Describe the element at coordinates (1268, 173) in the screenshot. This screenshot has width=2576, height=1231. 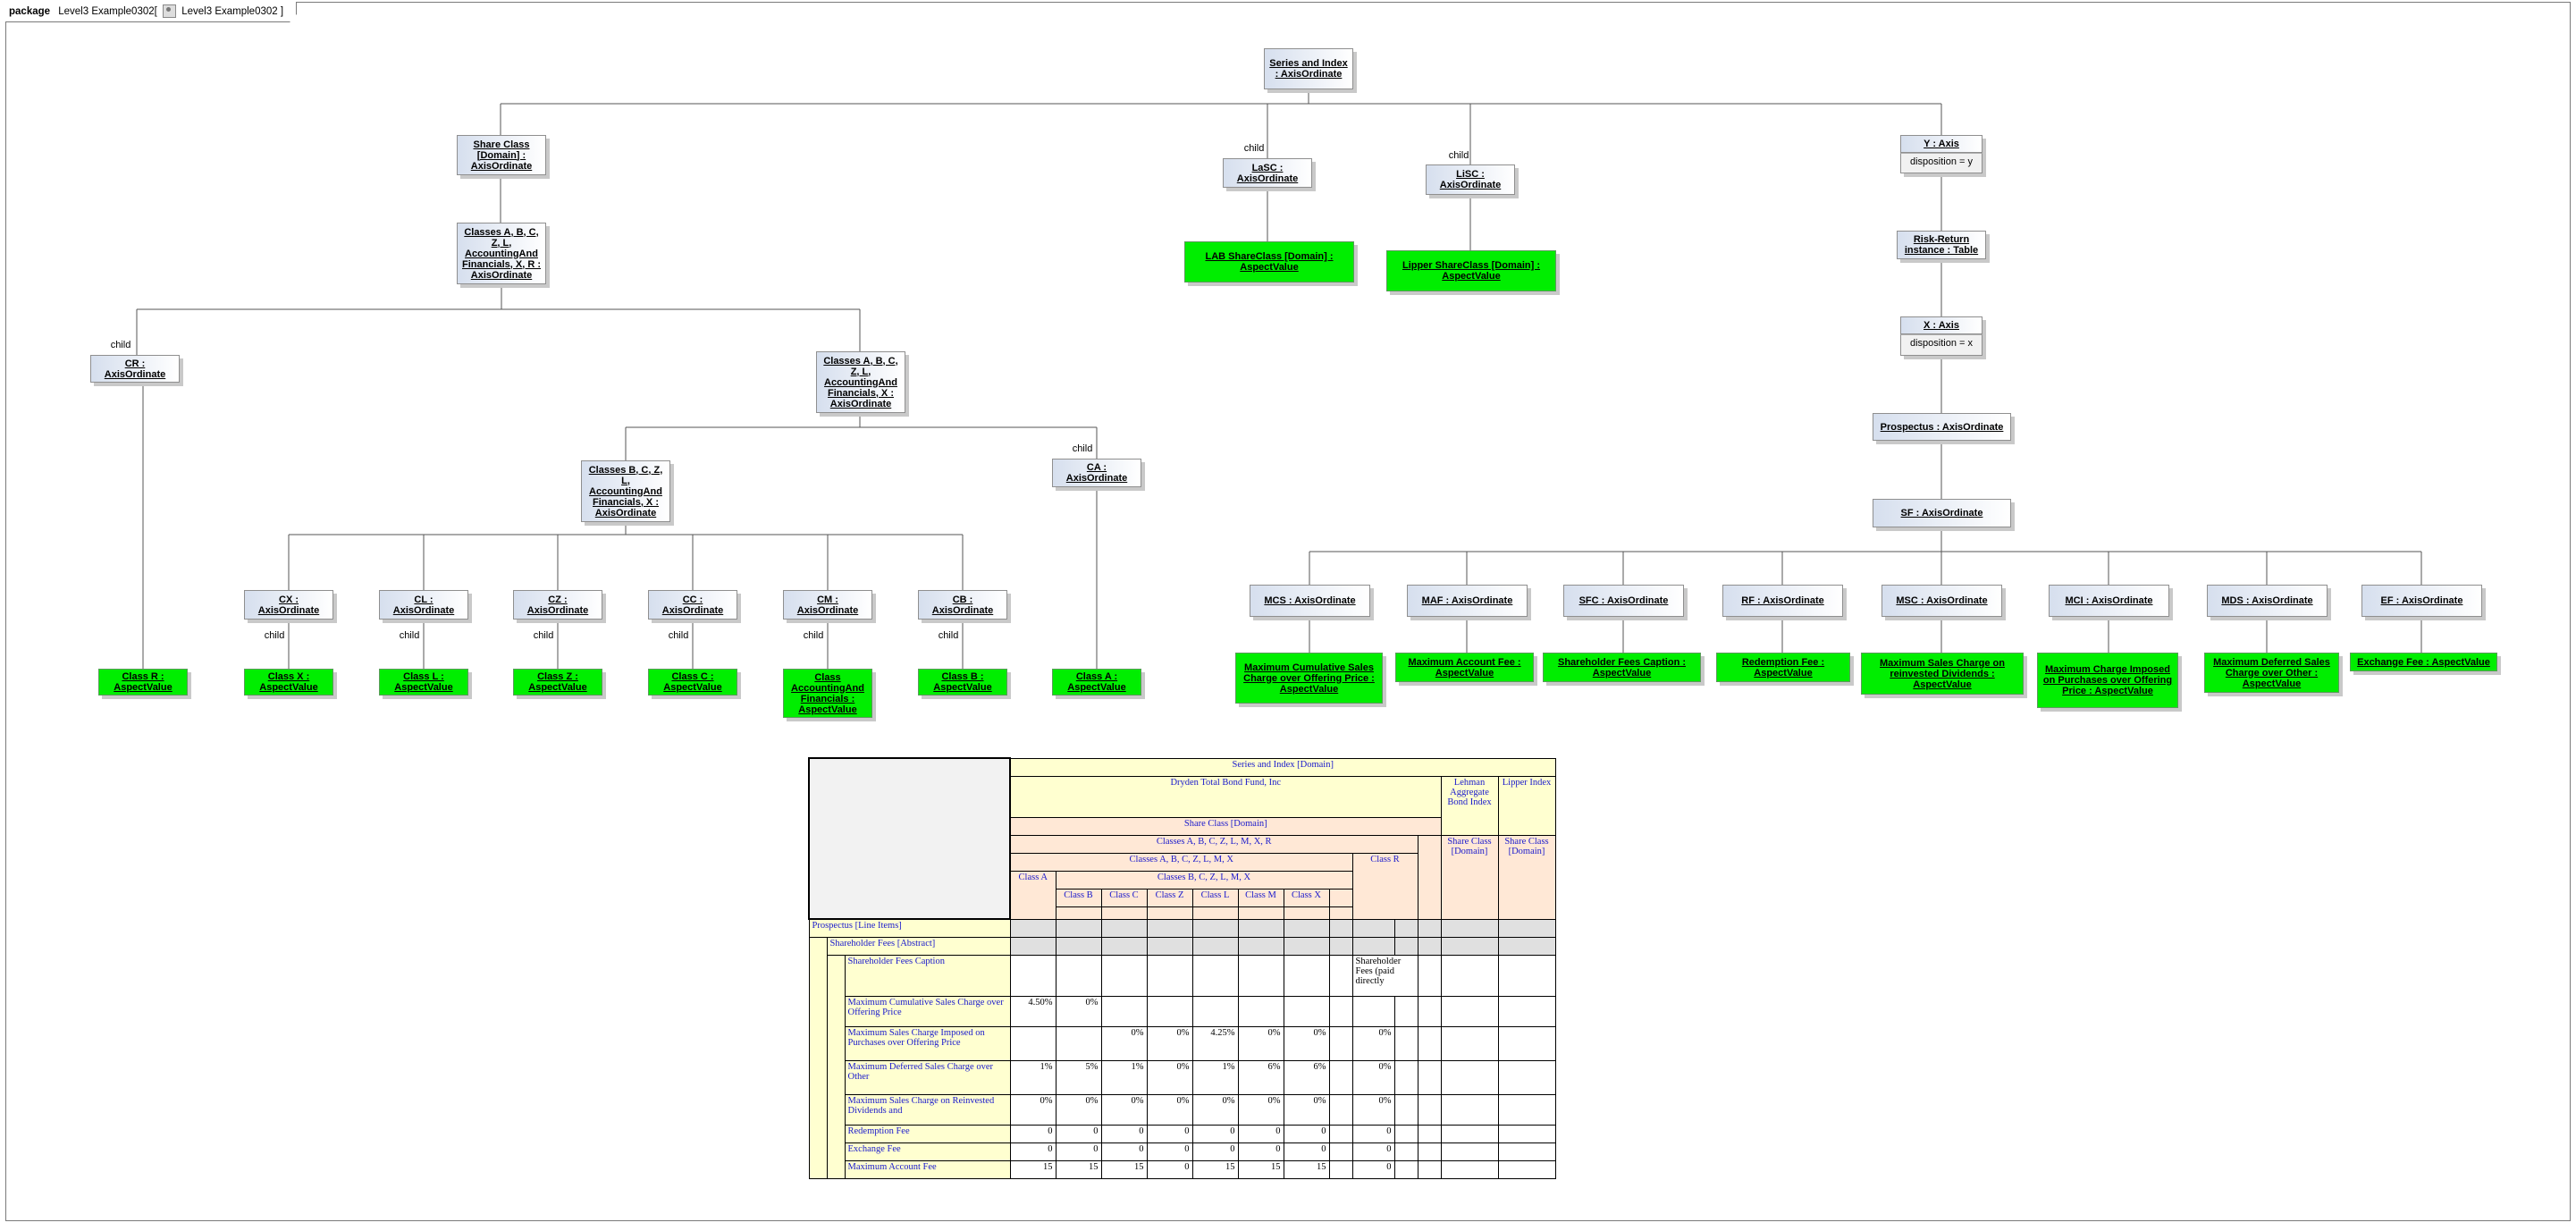
I see `lasc-node: LaSC : AxisOrdinate` at that location.